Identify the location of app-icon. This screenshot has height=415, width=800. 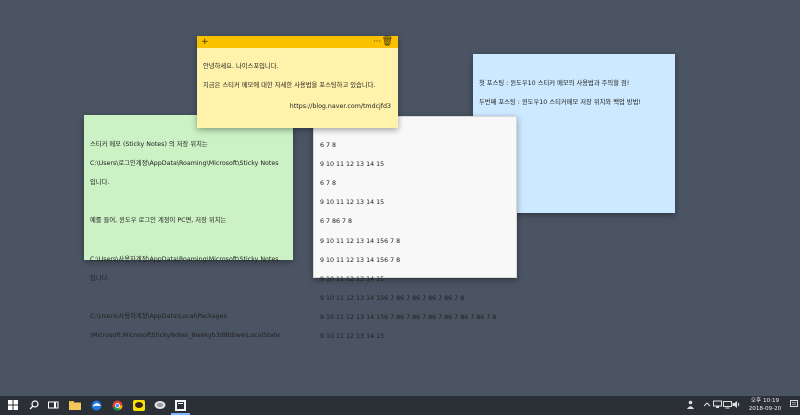
(159, 405).